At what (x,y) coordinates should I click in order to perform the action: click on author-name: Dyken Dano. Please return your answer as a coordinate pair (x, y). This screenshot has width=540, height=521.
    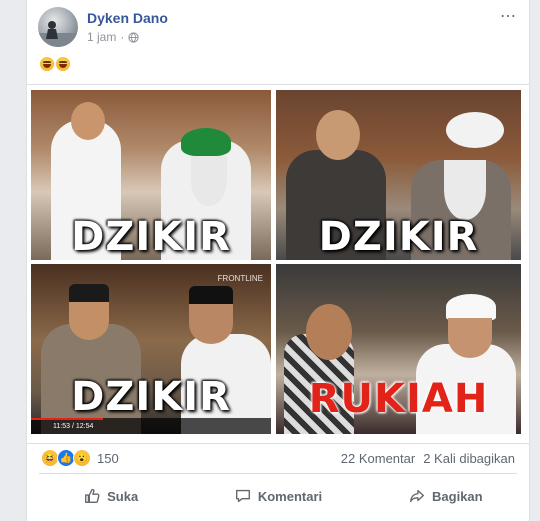
    Looking at the image, I should click on (127, 18).